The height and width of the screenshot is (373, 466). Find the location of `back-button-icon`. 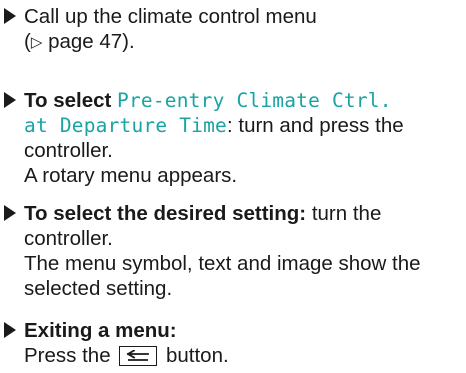

back-button-icon is located at coordinates (138, 356).